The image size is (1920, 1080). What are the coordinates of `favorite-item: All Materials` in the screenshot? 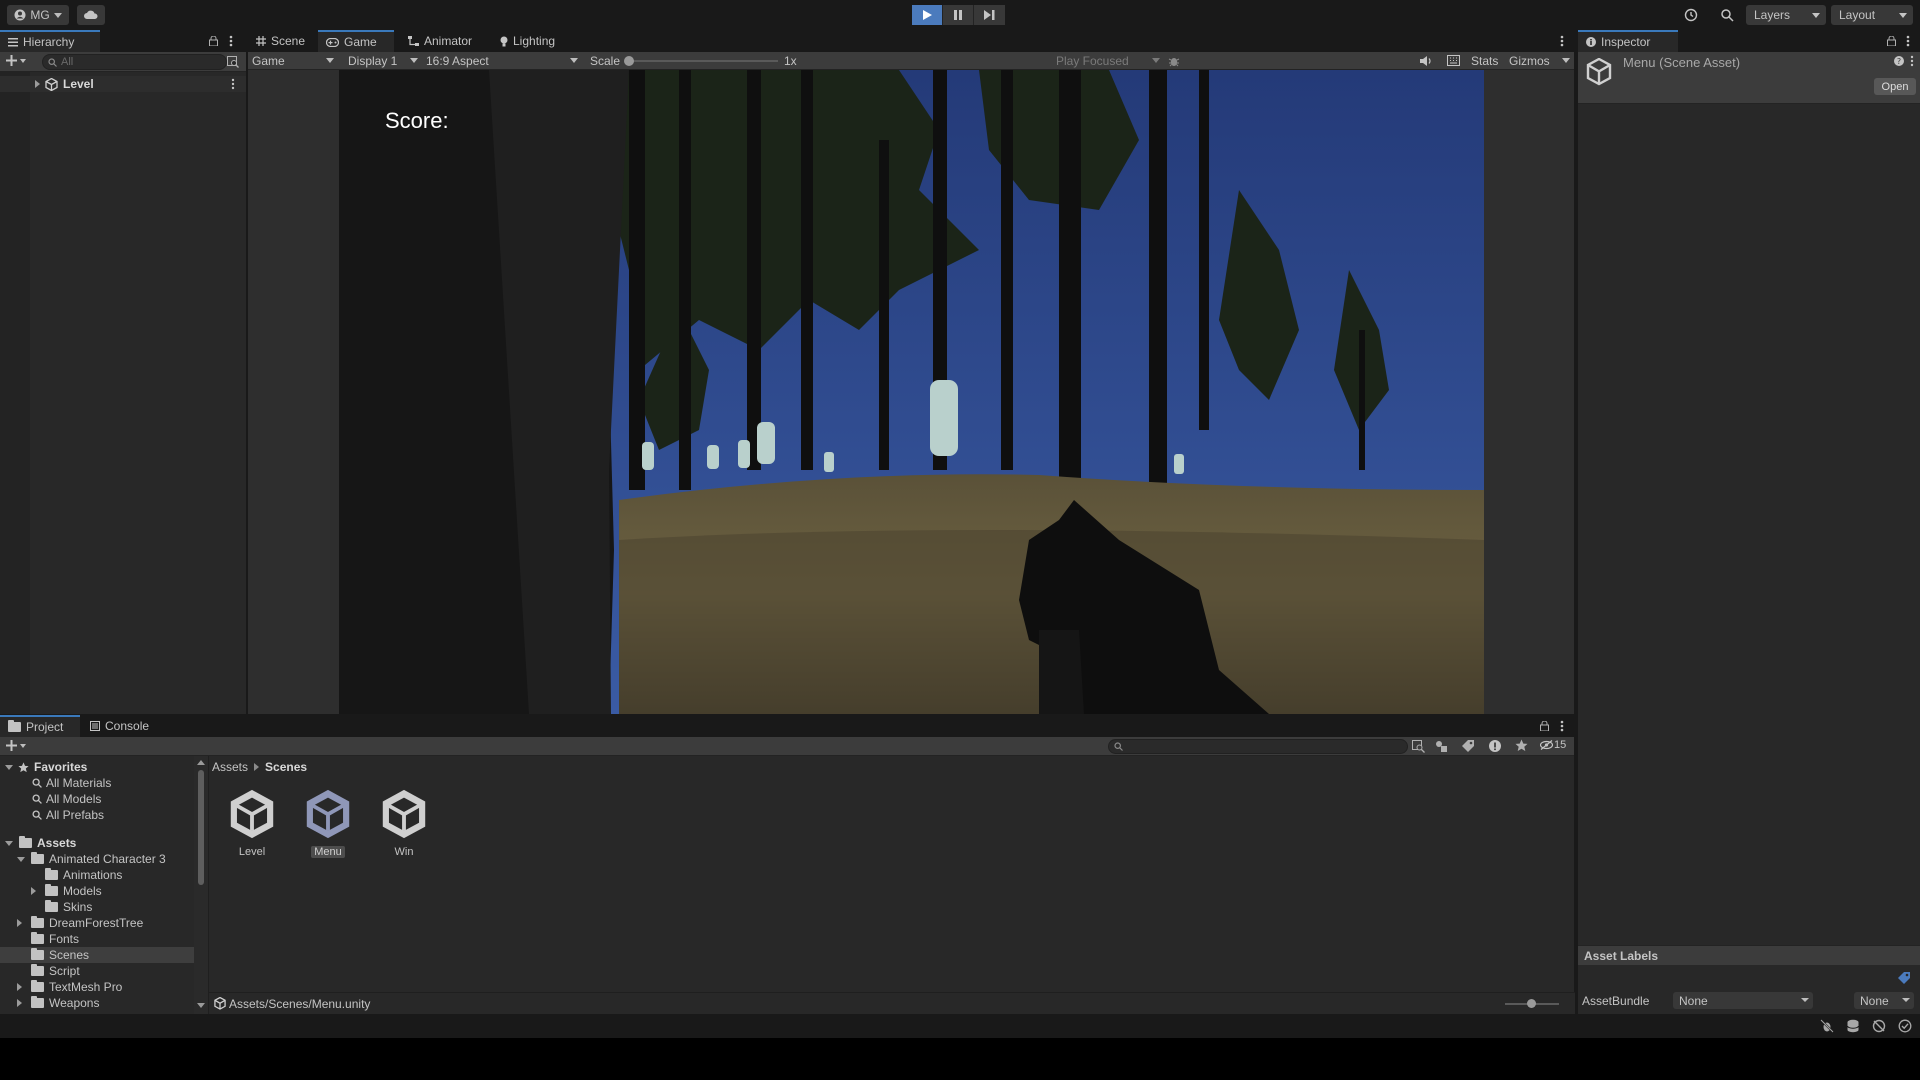 It's located at (97, 783).